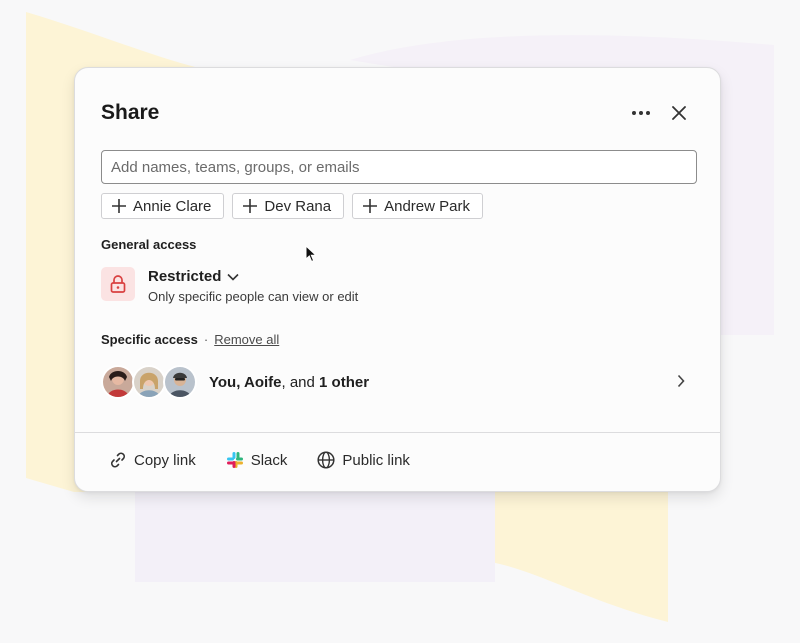 The height and width of the screenshot is (643, 800). Describe the element at coordinates (344, 382) in the screenshot. I see `people-summary-others: 1 other` at that location.